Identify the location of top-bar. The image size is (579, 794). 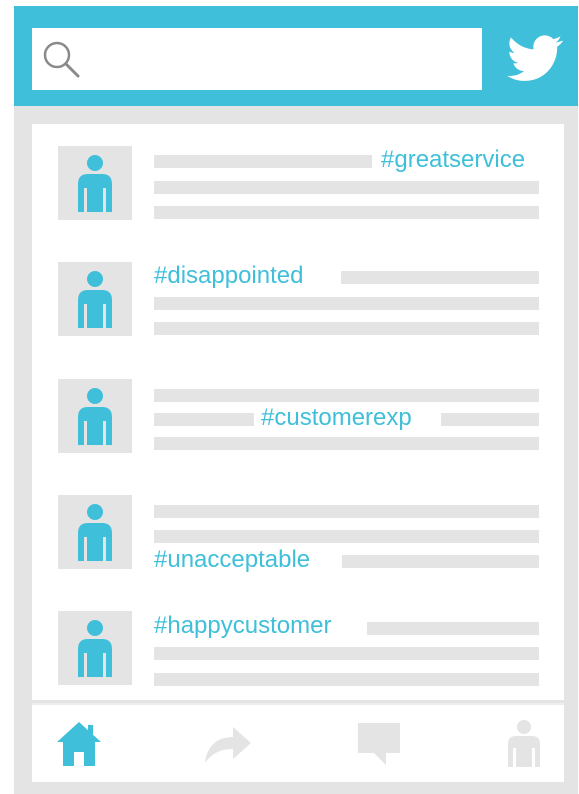
(296, 56).